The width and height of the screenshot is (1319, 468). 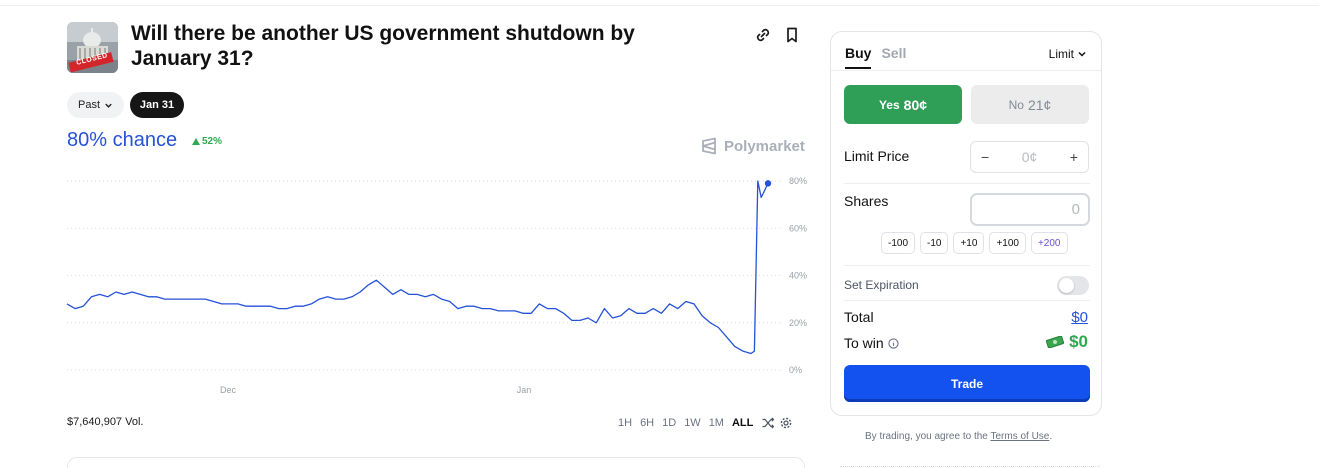 What do you see at coordinates (1055, 342) in the screenshot?
I see `money-icon` at bounding box center [1055, 342].